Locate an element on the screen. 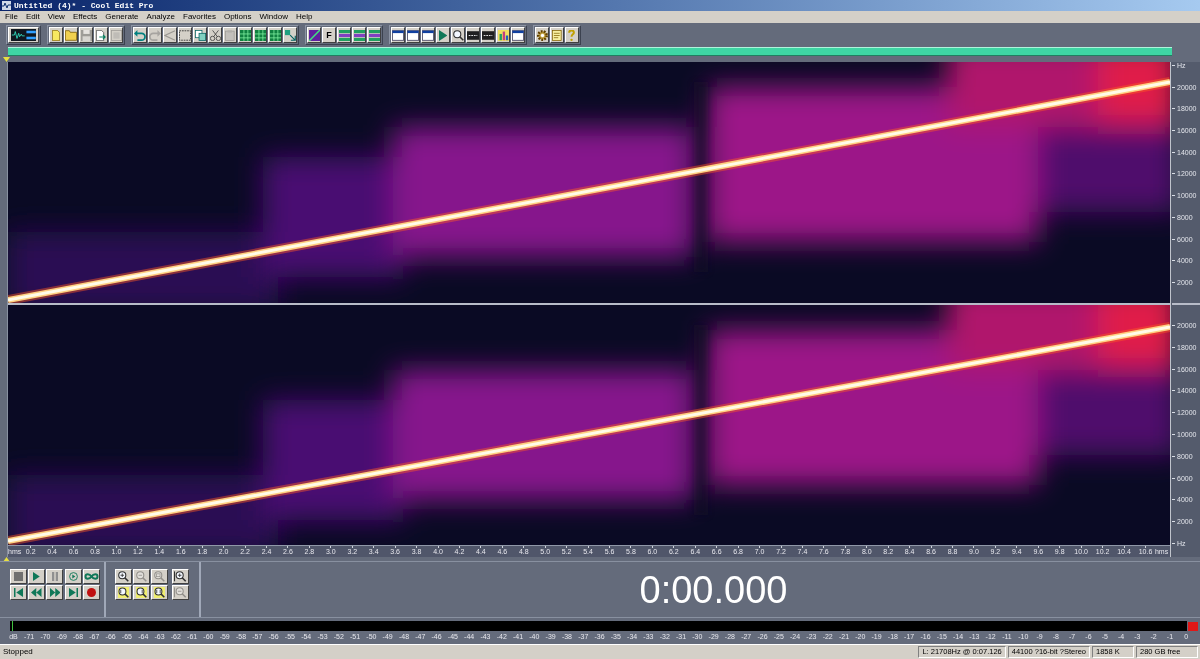  redo-arrow-icon is located at coordinates (155, 35).